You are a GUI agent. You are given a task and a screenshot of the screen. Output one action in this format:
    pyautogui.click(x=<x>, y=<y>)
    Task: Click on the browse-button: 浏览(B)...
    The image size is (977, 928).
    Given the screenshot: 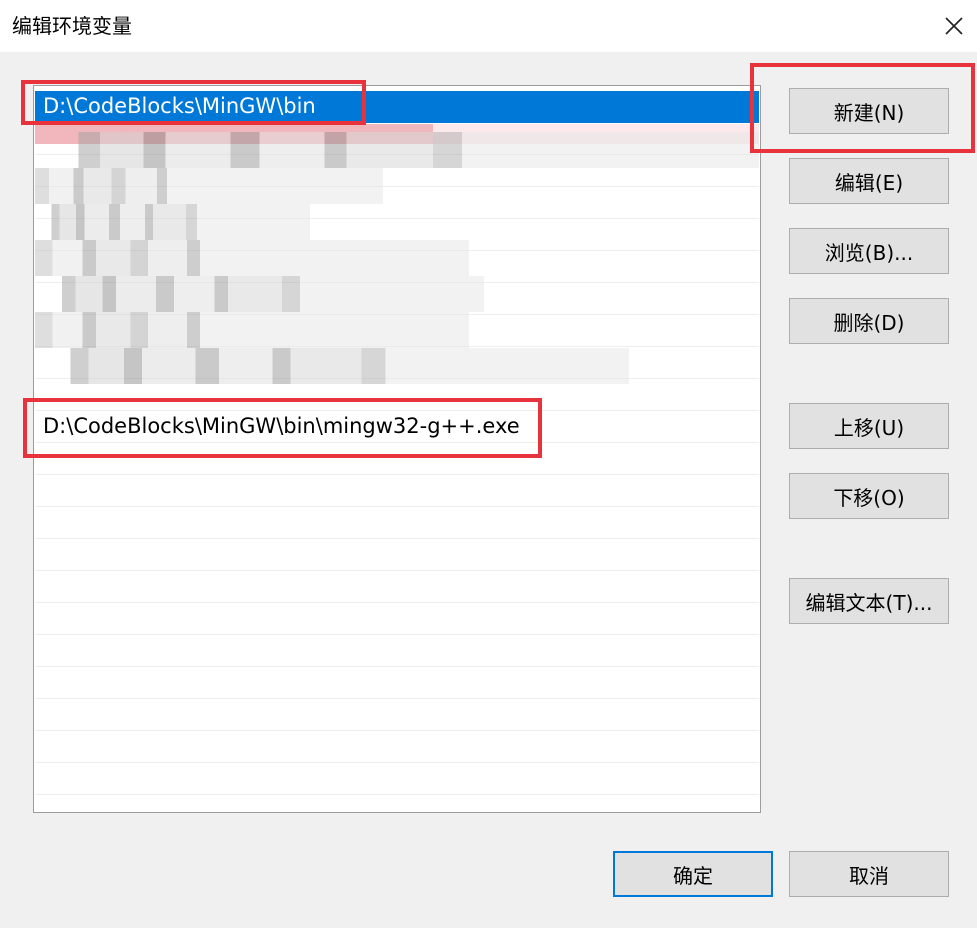 What is the action you would take?
    pyautogui.click(x=869, y=251)
    